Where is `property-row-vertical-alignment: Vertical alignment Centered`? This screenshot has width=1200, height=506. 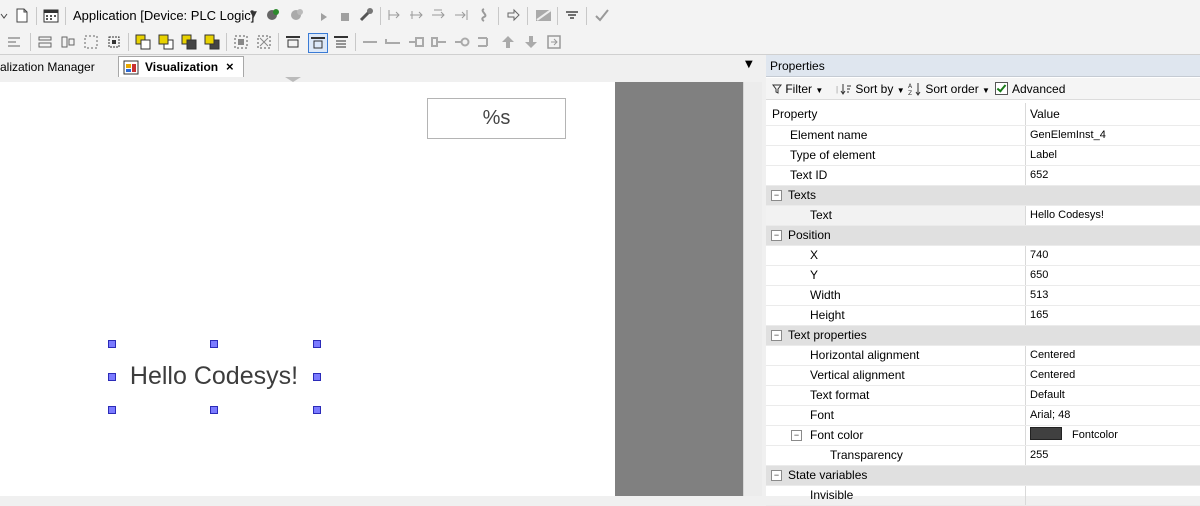
property-row-vertical-alignment: Vertical alignment Centered is located at coordinates (983, 376).